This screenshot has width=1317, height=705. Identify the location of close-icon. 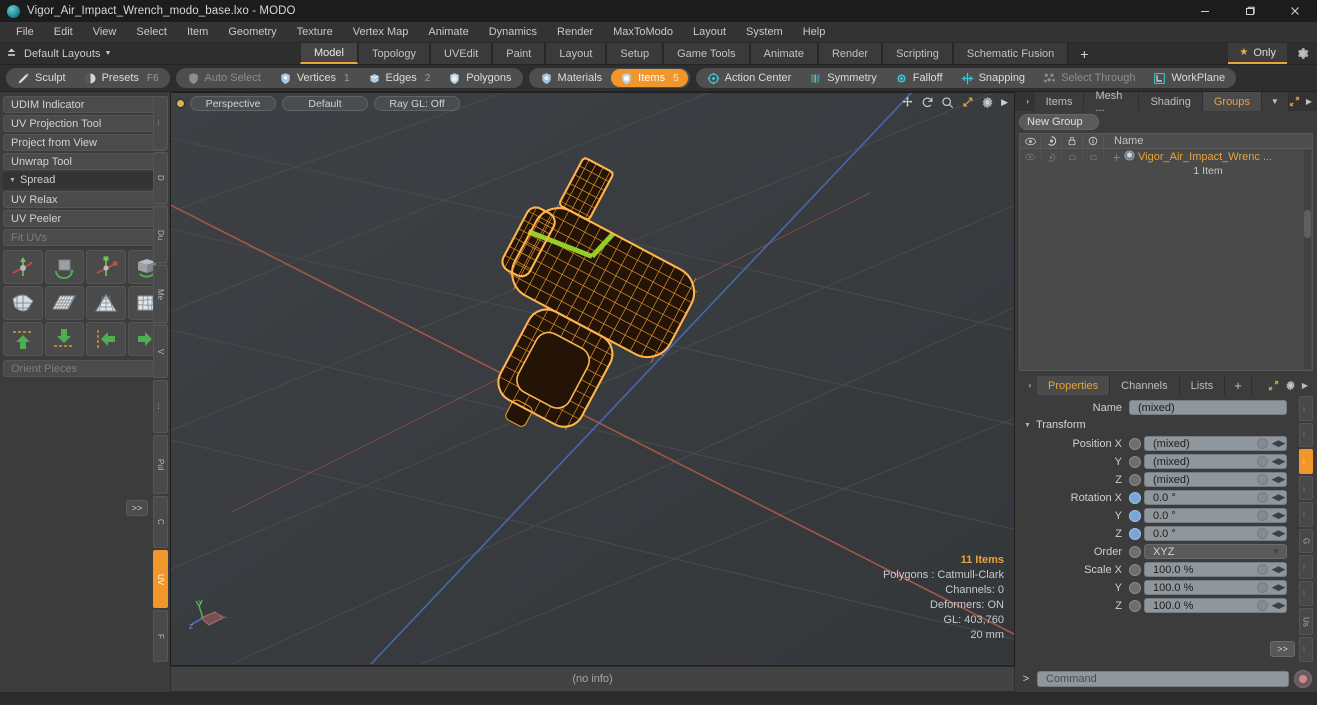
(1294, 11).